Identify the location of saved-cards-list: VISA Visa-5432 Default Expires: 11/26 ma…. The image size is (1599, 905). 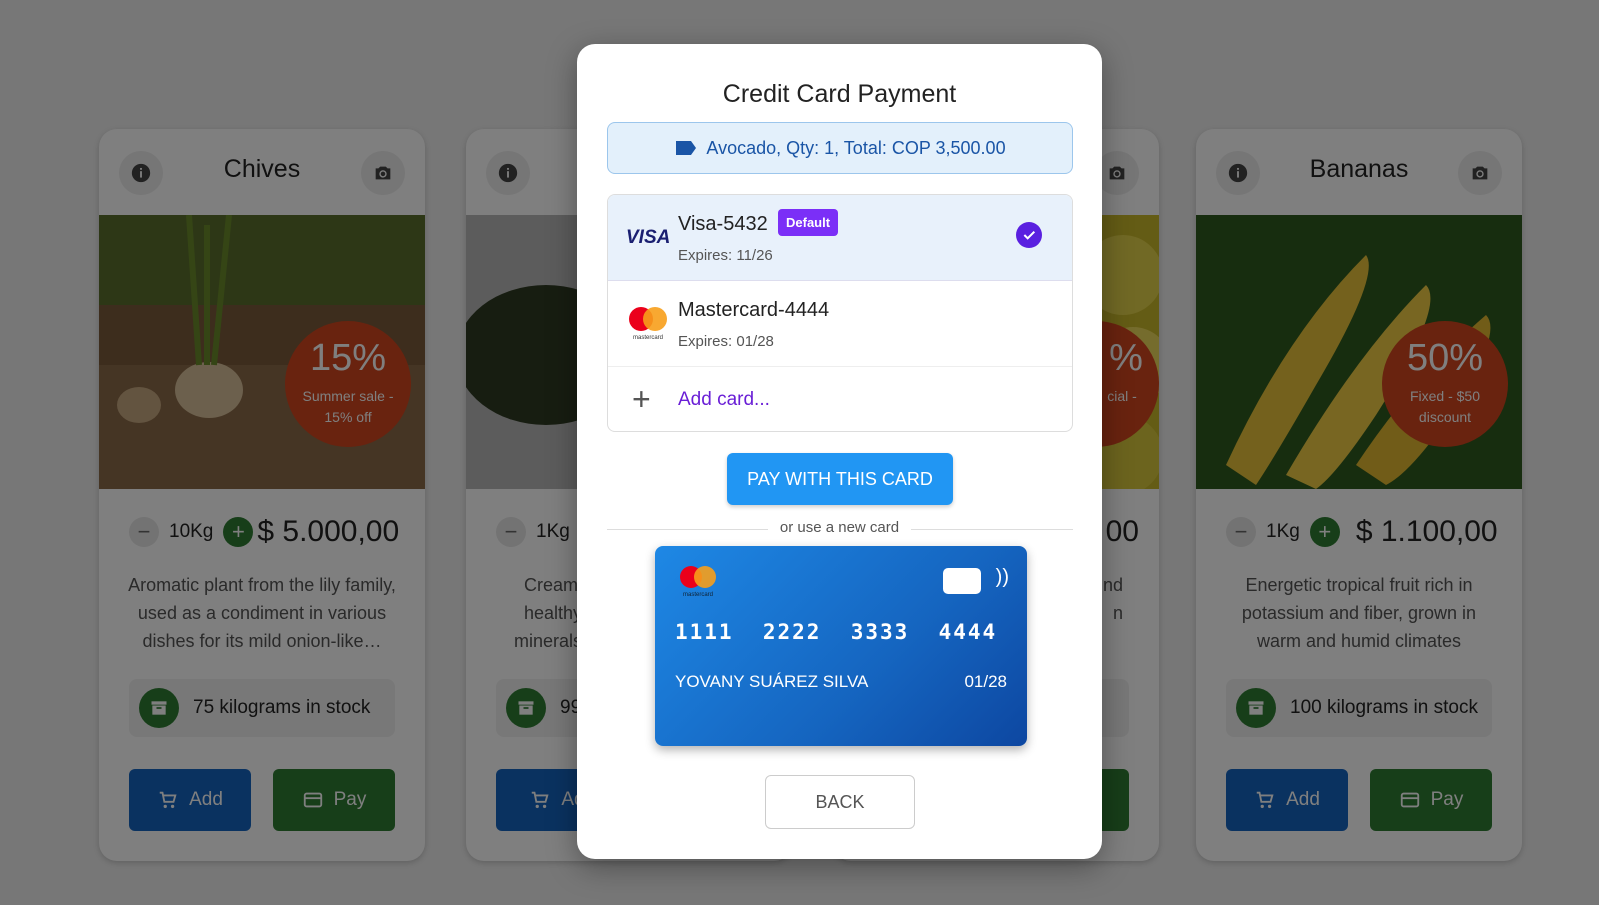
(840, 313).